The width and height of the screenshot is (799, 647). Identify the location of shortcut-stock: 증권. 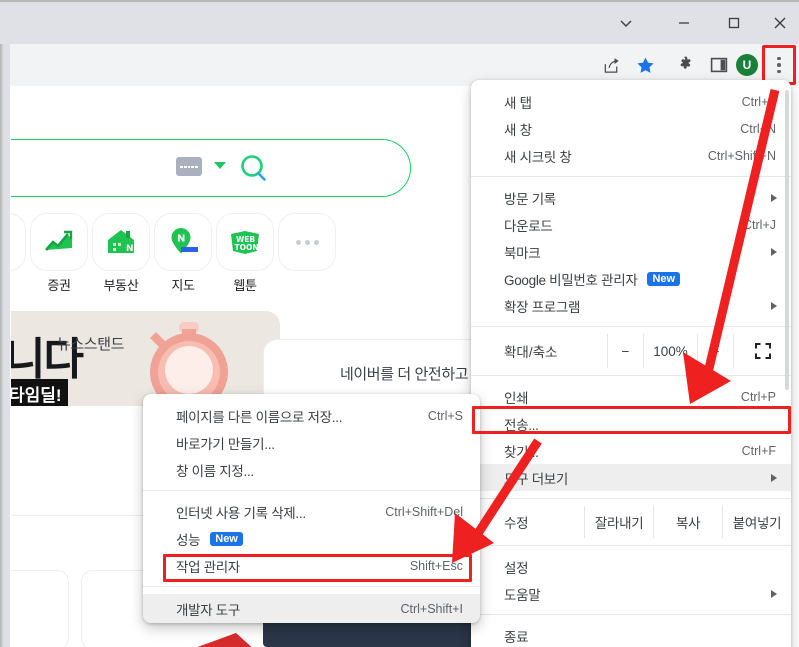
(59, 254).